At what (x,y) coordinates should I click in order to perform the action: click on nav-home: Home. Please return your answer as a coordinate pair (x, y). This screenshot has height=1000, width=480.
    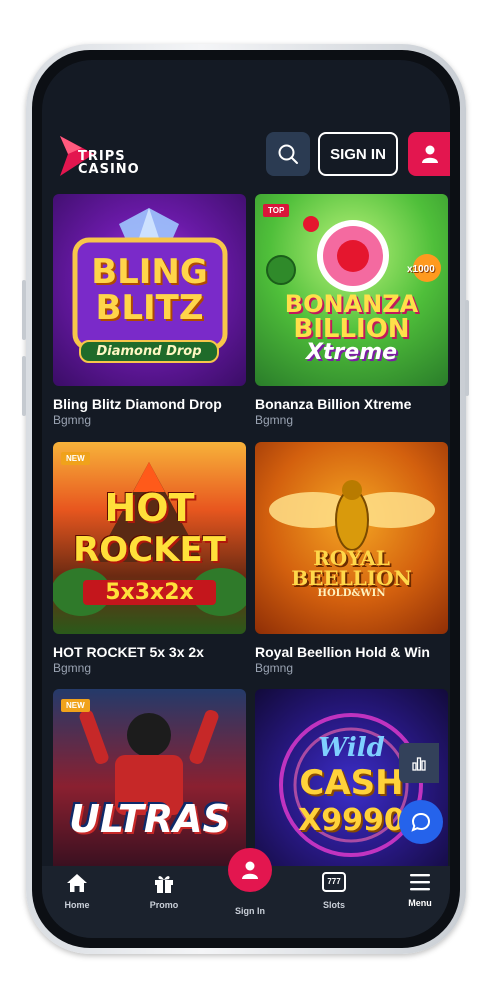
    Looking at the image, I should click on (77, 891).